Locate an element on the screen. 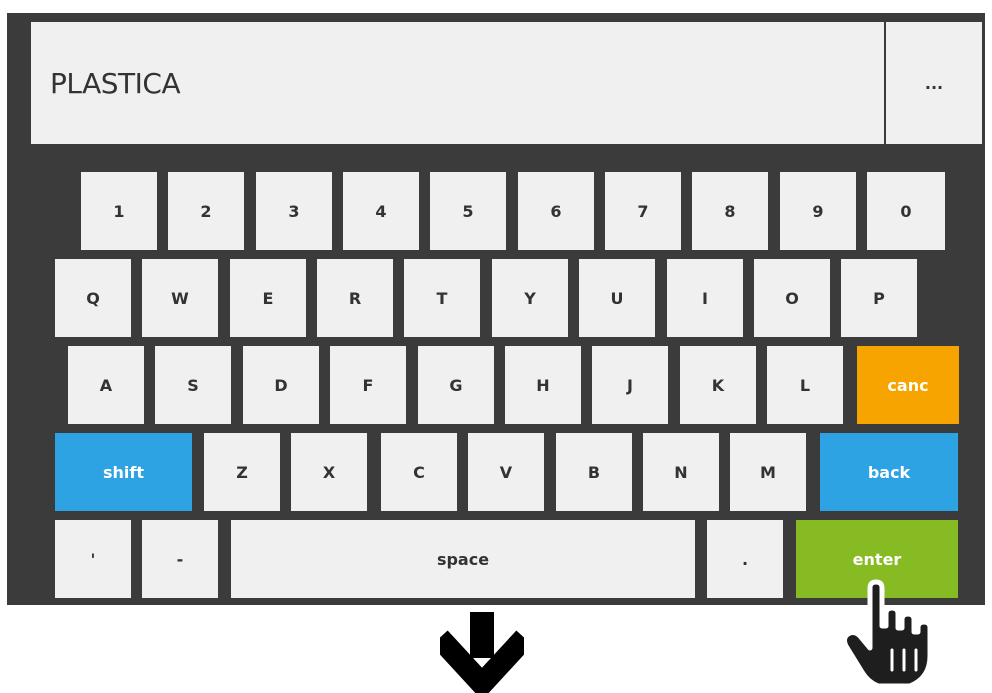  key-t: T is located at coordinates (442, 298).